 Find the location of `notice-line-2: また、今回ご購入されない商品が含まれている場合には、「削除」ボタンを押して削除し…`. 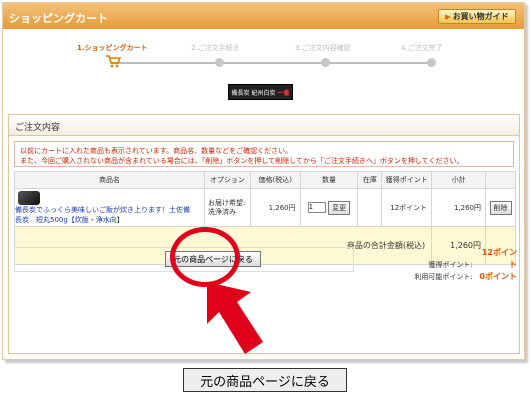

notice-line-2: また、今回ご購入されない商品が含まれている場合には、「削除」ボタンを押して削除し… is located at coordinates (242, 161).